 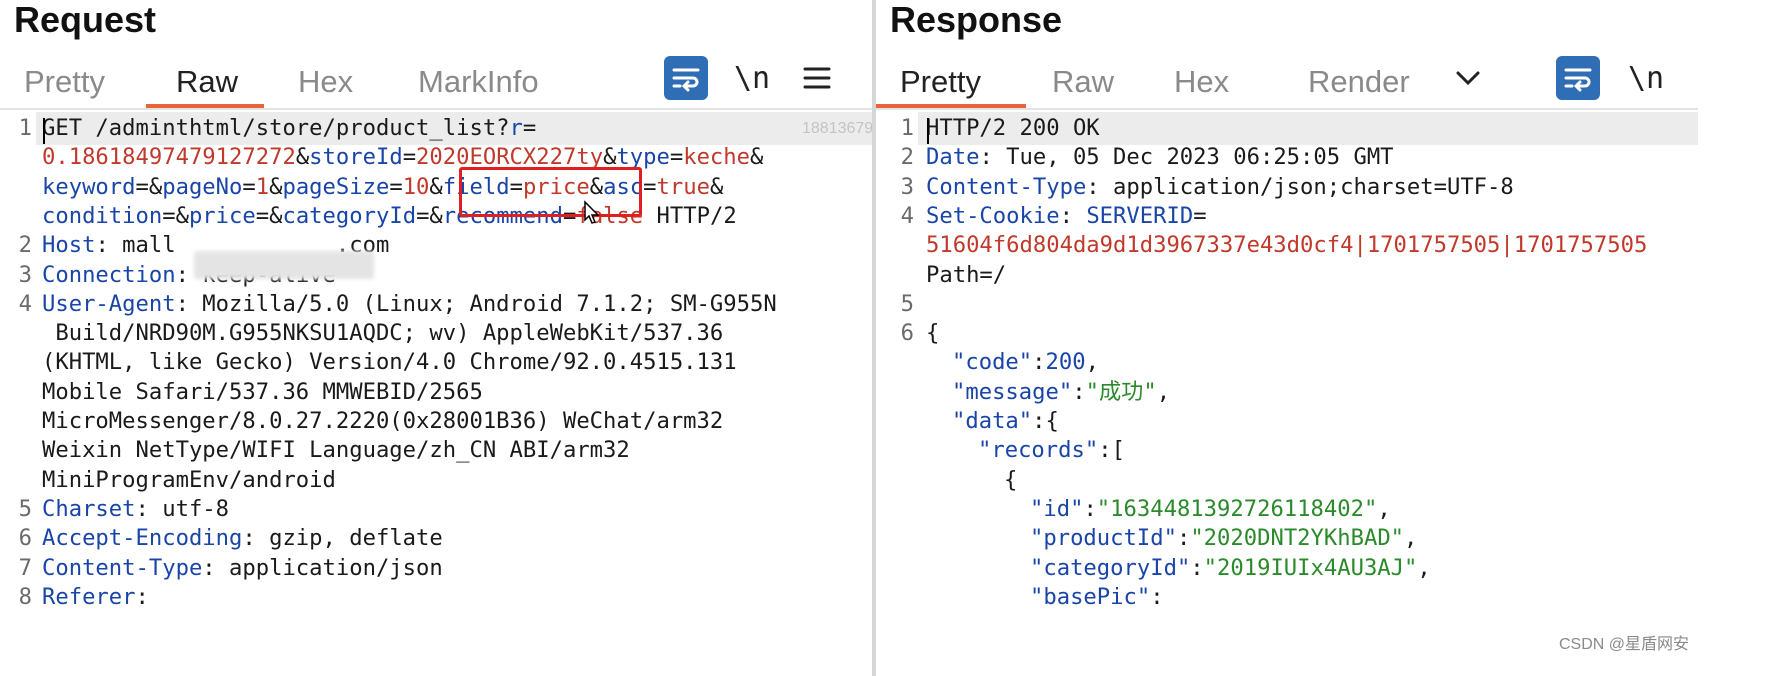 What do you see at coordinates (478, 82) in the screenshot?
I see `request-tab-markinfo: MarkInfo` at bounding box center [478, 82].